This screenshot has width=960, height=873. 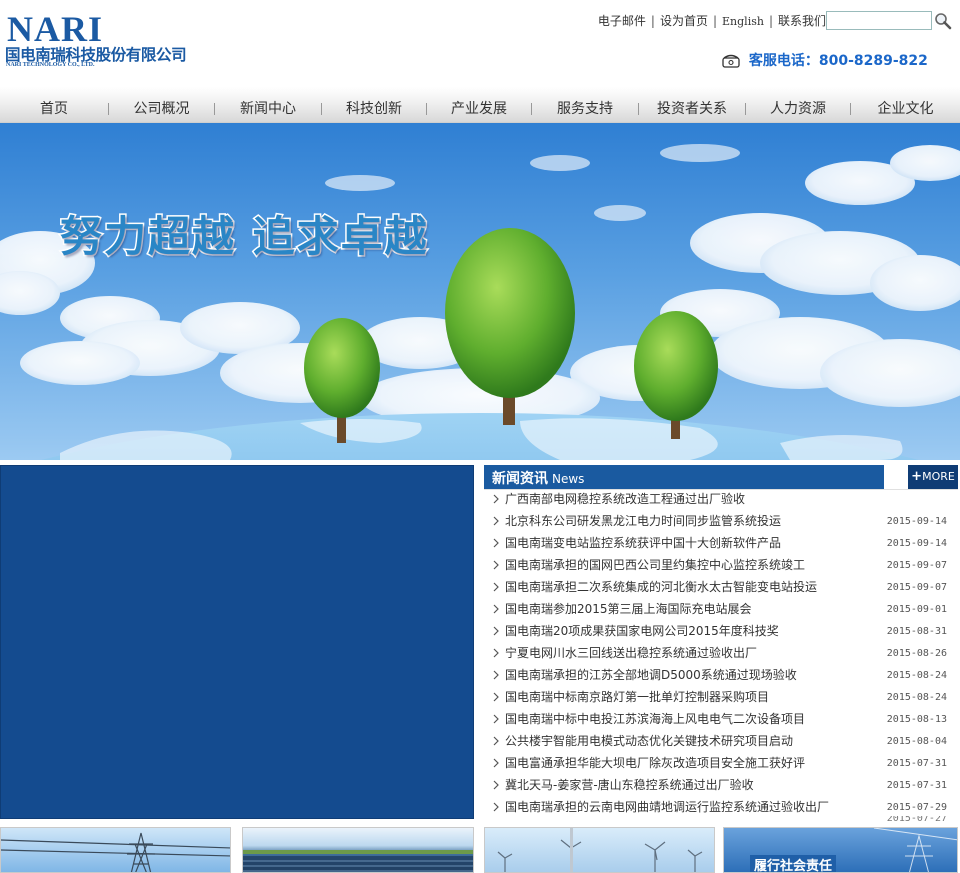 I want to click on news-item-title: 冀北天马-姜家营-唐山东稳控系统通过出厂验收, so click(x=629, y=785).